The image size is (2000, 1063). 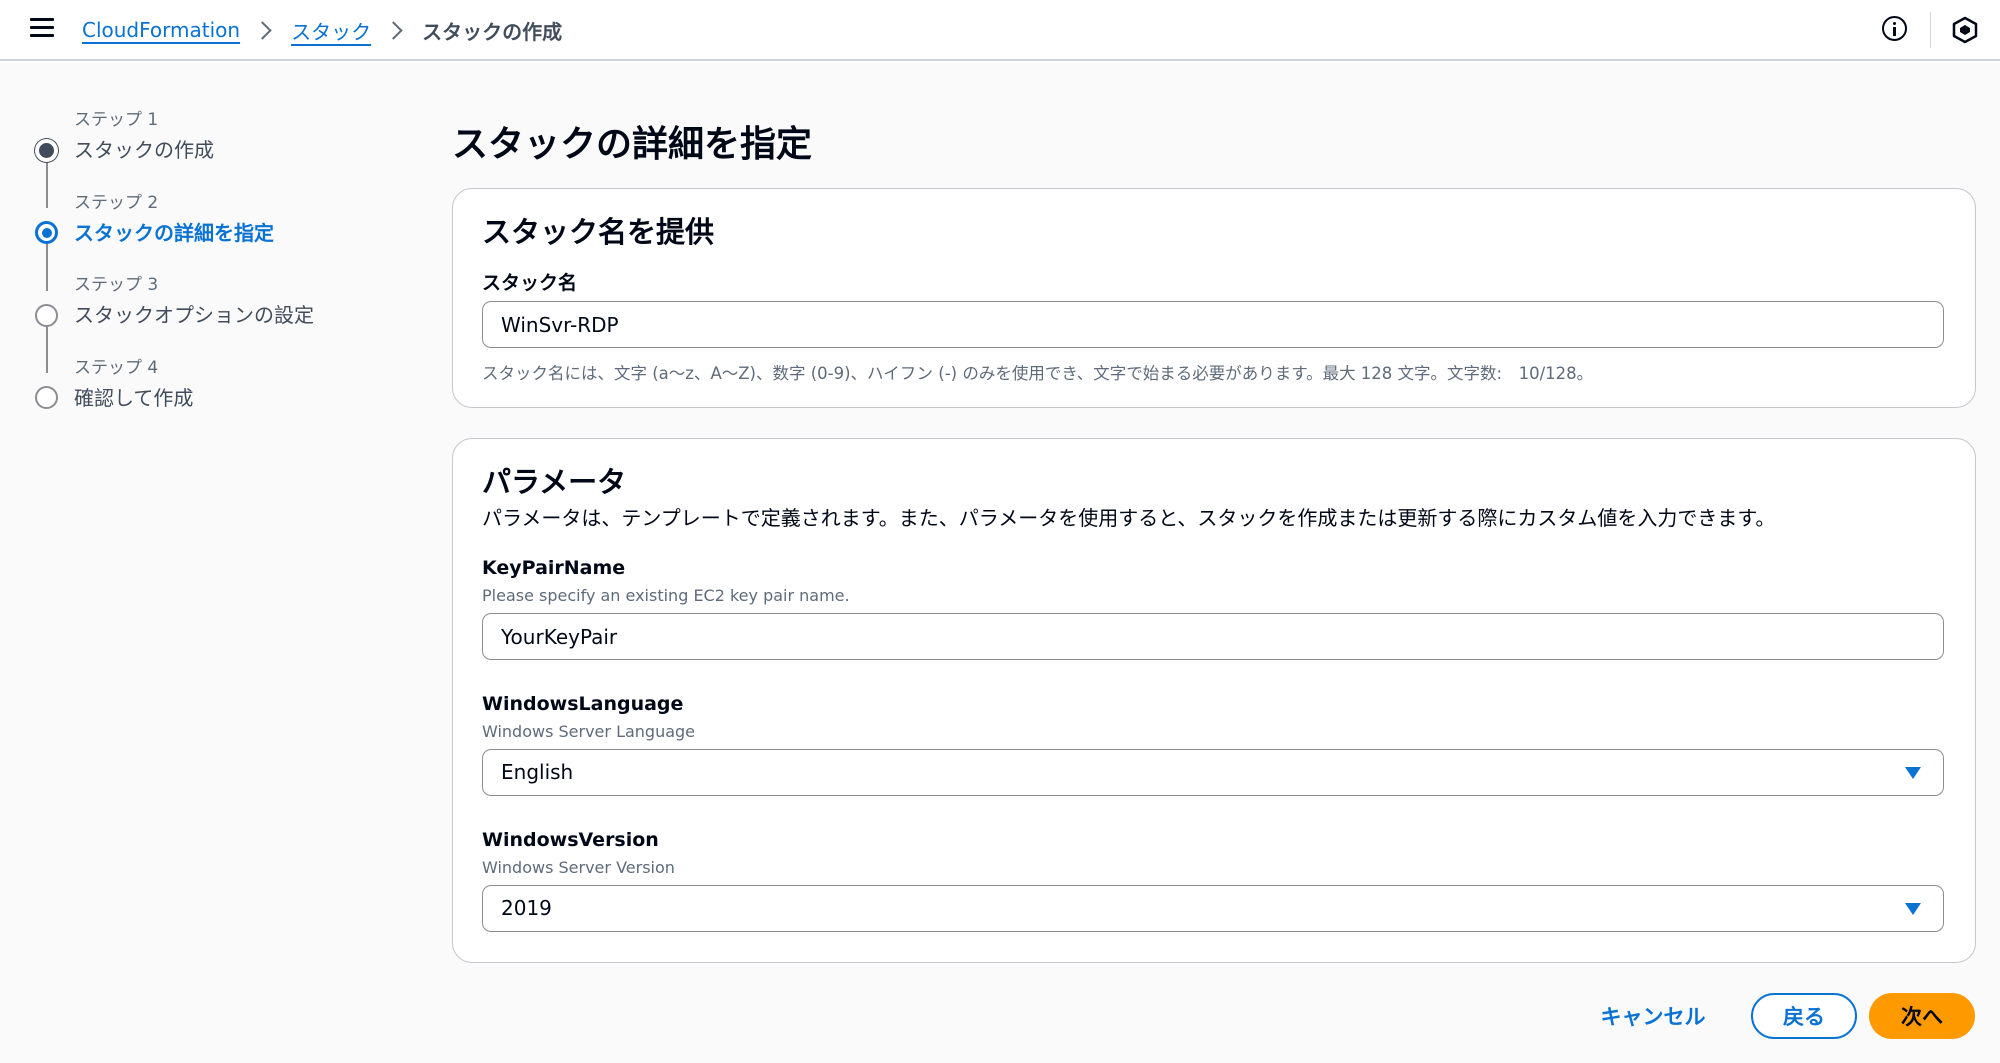 I want to click on info-icon, so click(x=1894, y=28).